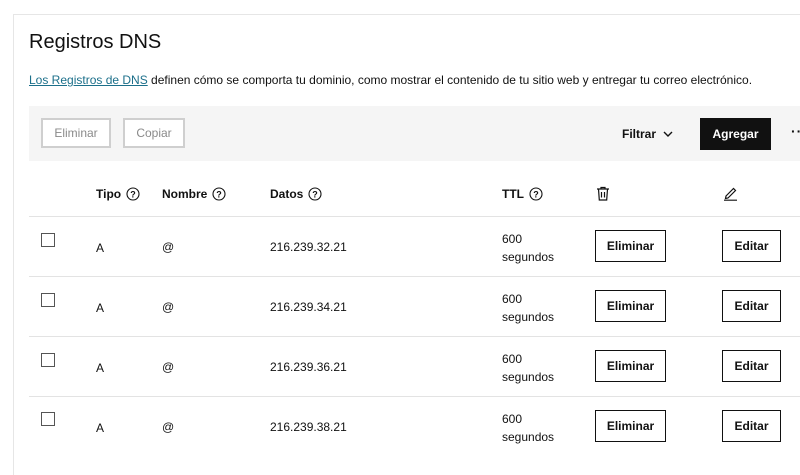 This screenshot has height=475, width=800. I want to click on cell-datos: 216.239.38.21, so click(308, 427).